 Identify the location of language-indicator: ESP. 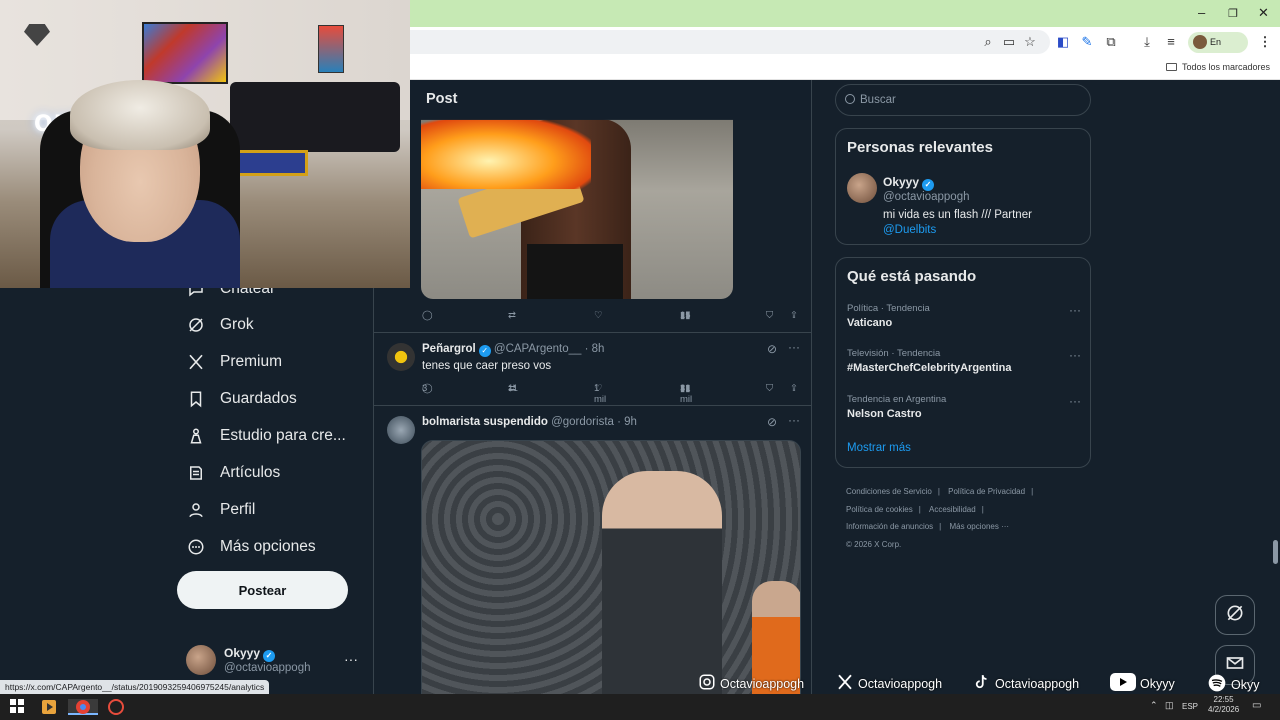
(1190, 706).